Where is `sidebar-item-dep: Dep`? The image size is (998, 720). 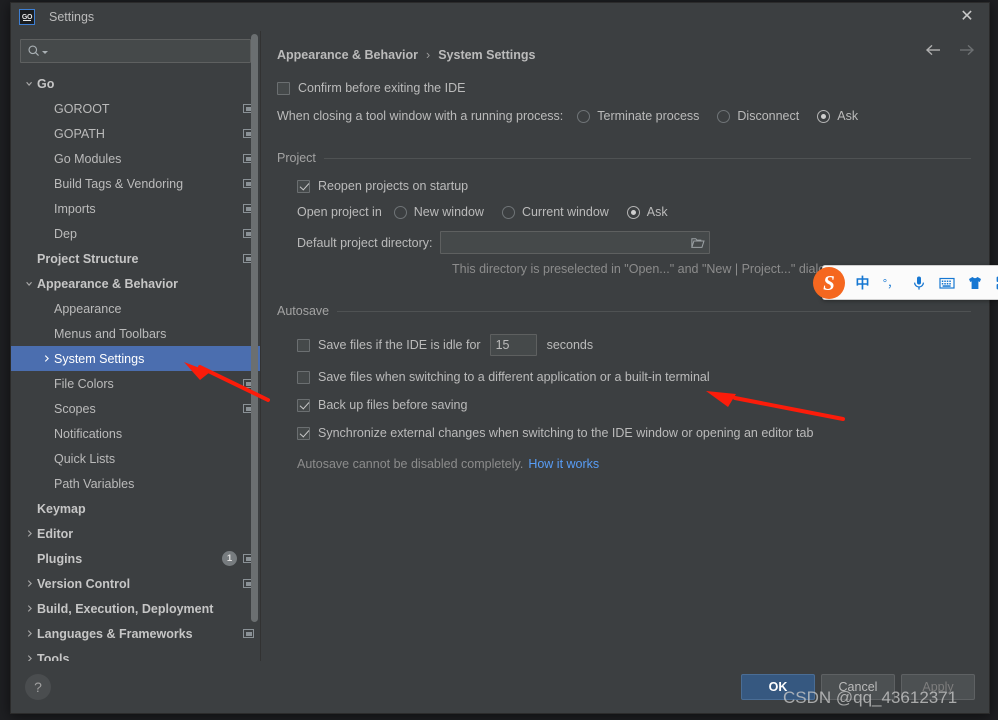 sidebar-item-dep: Dep is located at coordinates (135, 233).